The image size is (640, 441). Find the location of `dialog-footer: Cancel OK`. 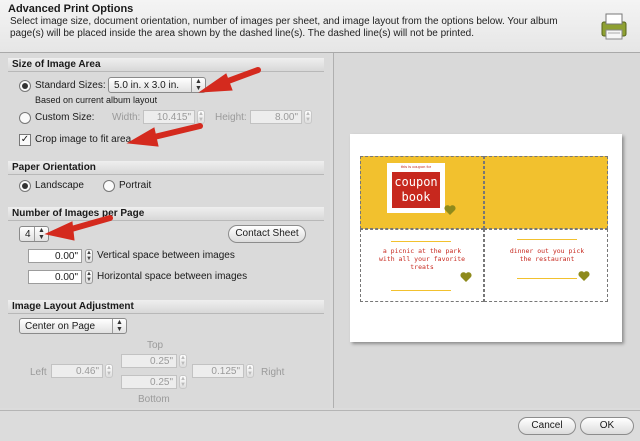

dialog-footer: Cancel OK is located at coordinates (320, 425).